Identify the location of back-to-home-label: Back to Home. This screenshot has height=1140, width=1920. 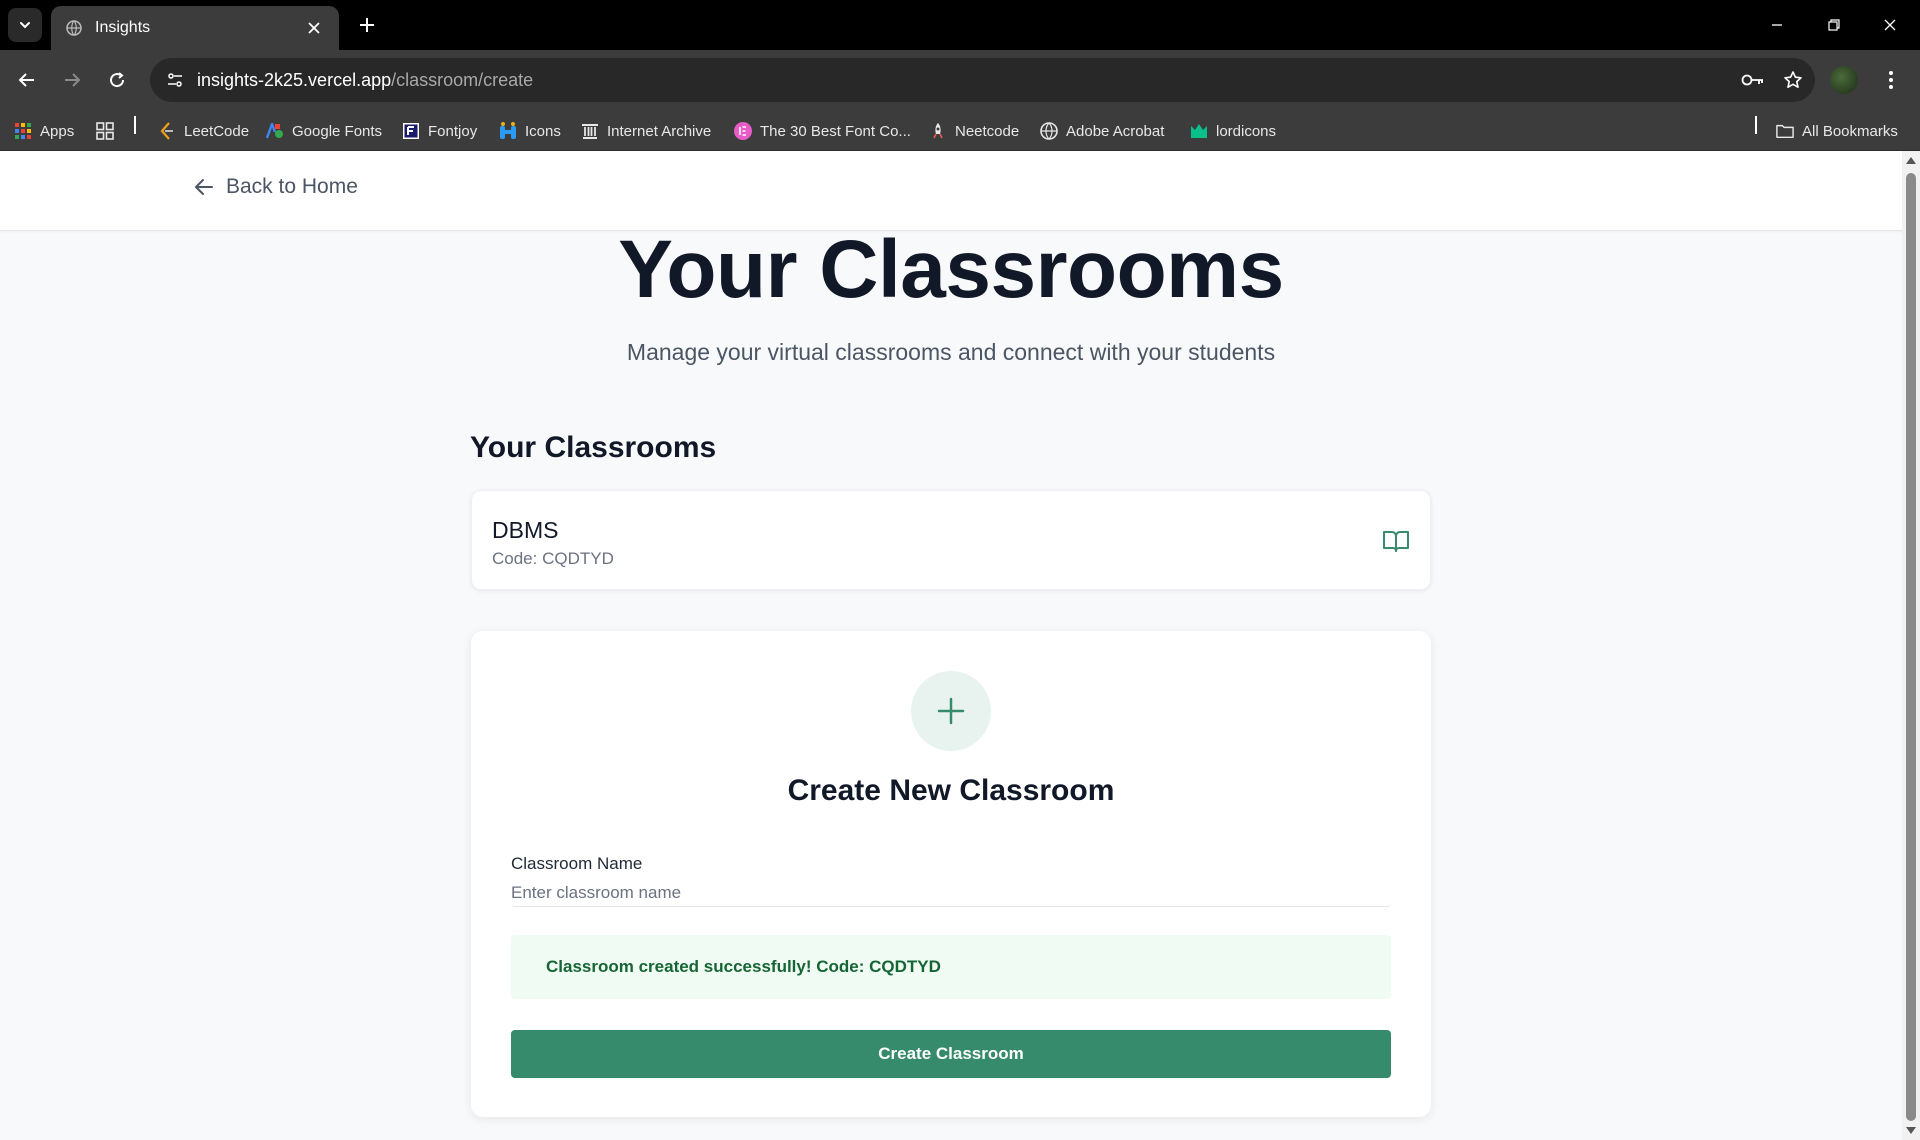
(292, 186).